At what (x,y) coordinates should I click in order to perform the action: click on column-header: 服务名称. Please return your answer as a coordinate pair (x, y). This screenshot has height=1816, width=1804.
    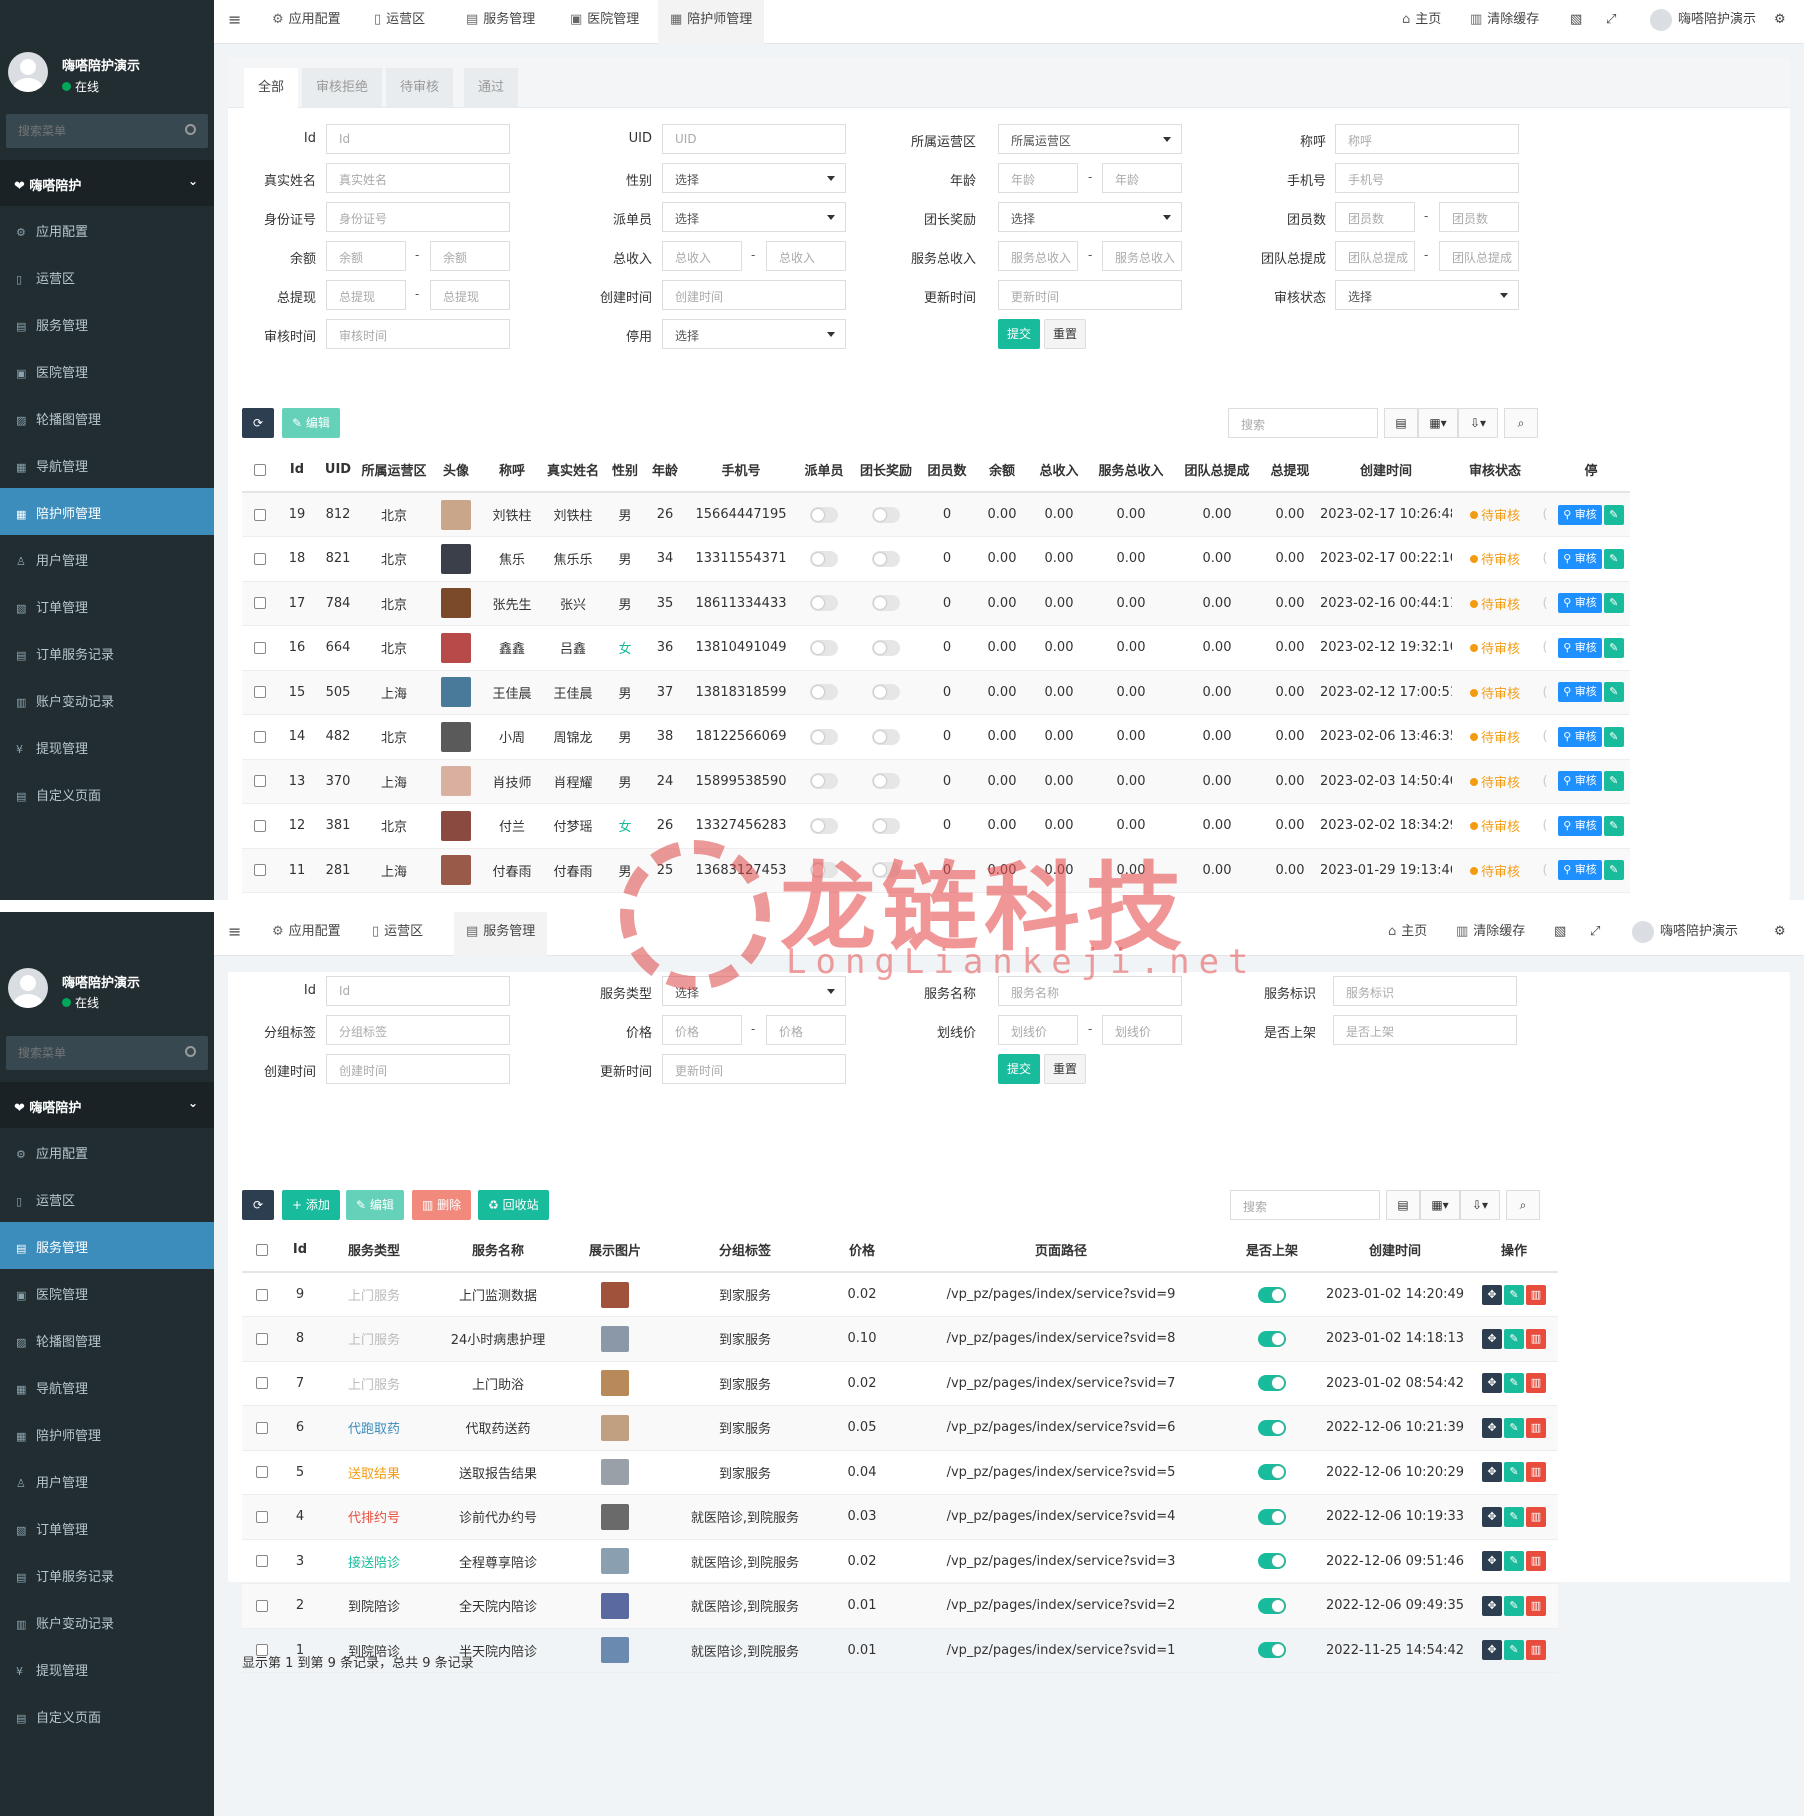
    Looking at the image, I should click on (498, 1250).